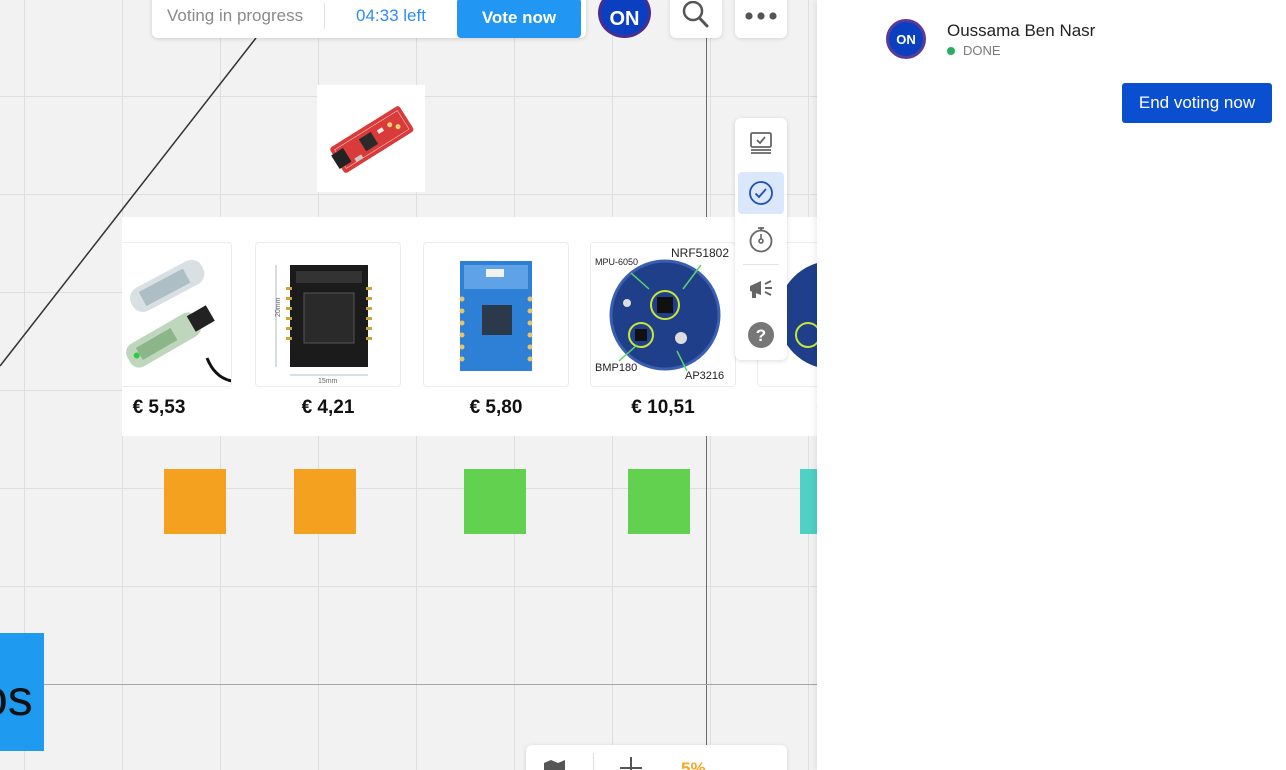 This screenshot has height=770, width=1286. I want to click on ble-module-blue-image, so click(496, 316).